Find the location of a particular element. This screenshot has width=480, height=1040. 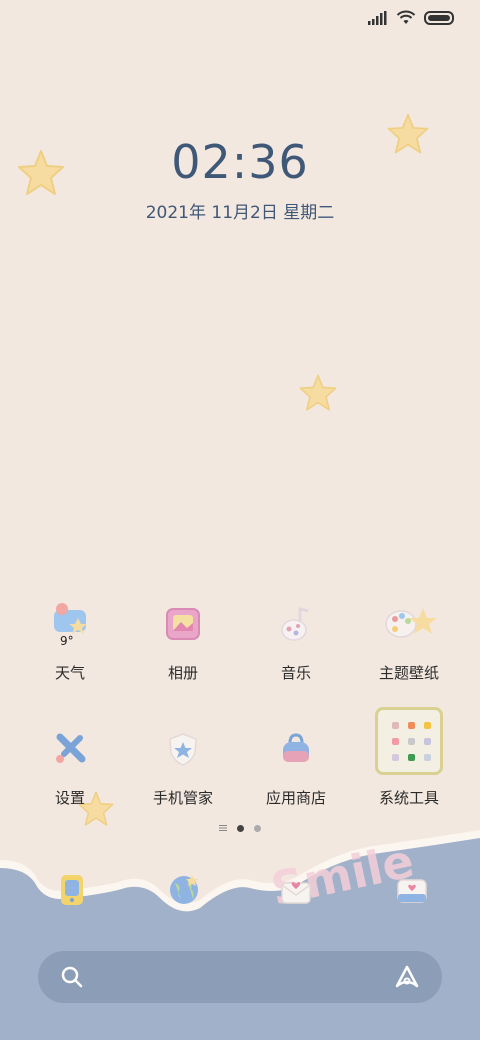

music-icon is located at coordinates (296, 624).